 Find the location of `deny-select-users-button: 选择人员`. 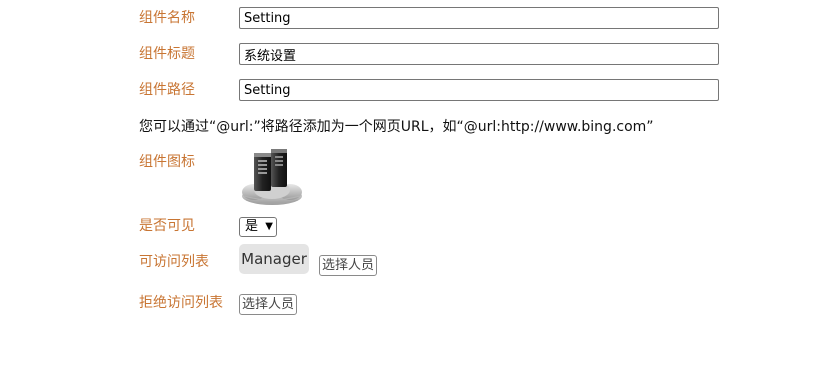

deny-select-users-button: 选择人员 is located at coordinates (268, 304).